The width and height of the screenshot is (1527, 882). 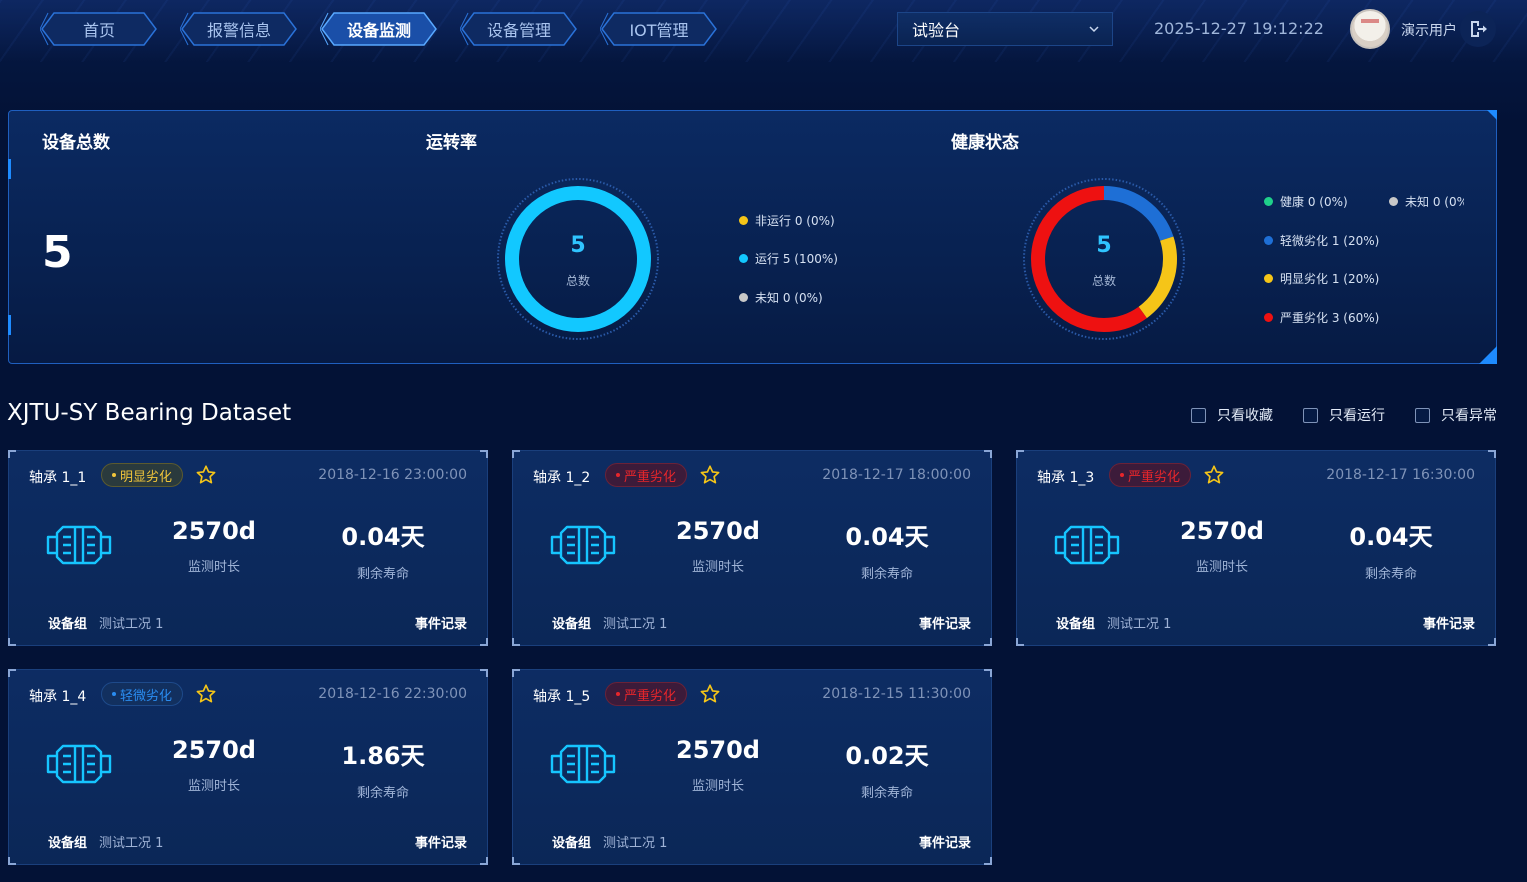 I want to click on legend-obvious-degradation: 明显劣化 1 (20%), so click(x=1321, y=278).